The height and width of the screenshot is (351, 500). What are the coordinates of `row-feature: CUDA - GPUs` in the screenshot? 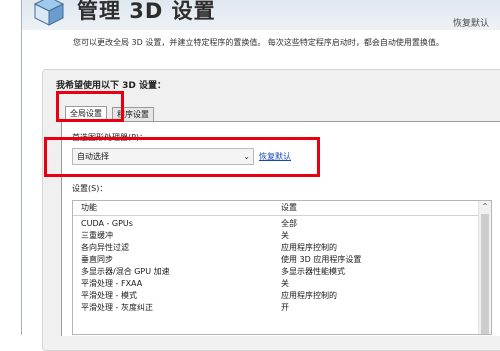 It's located at (107, 223).